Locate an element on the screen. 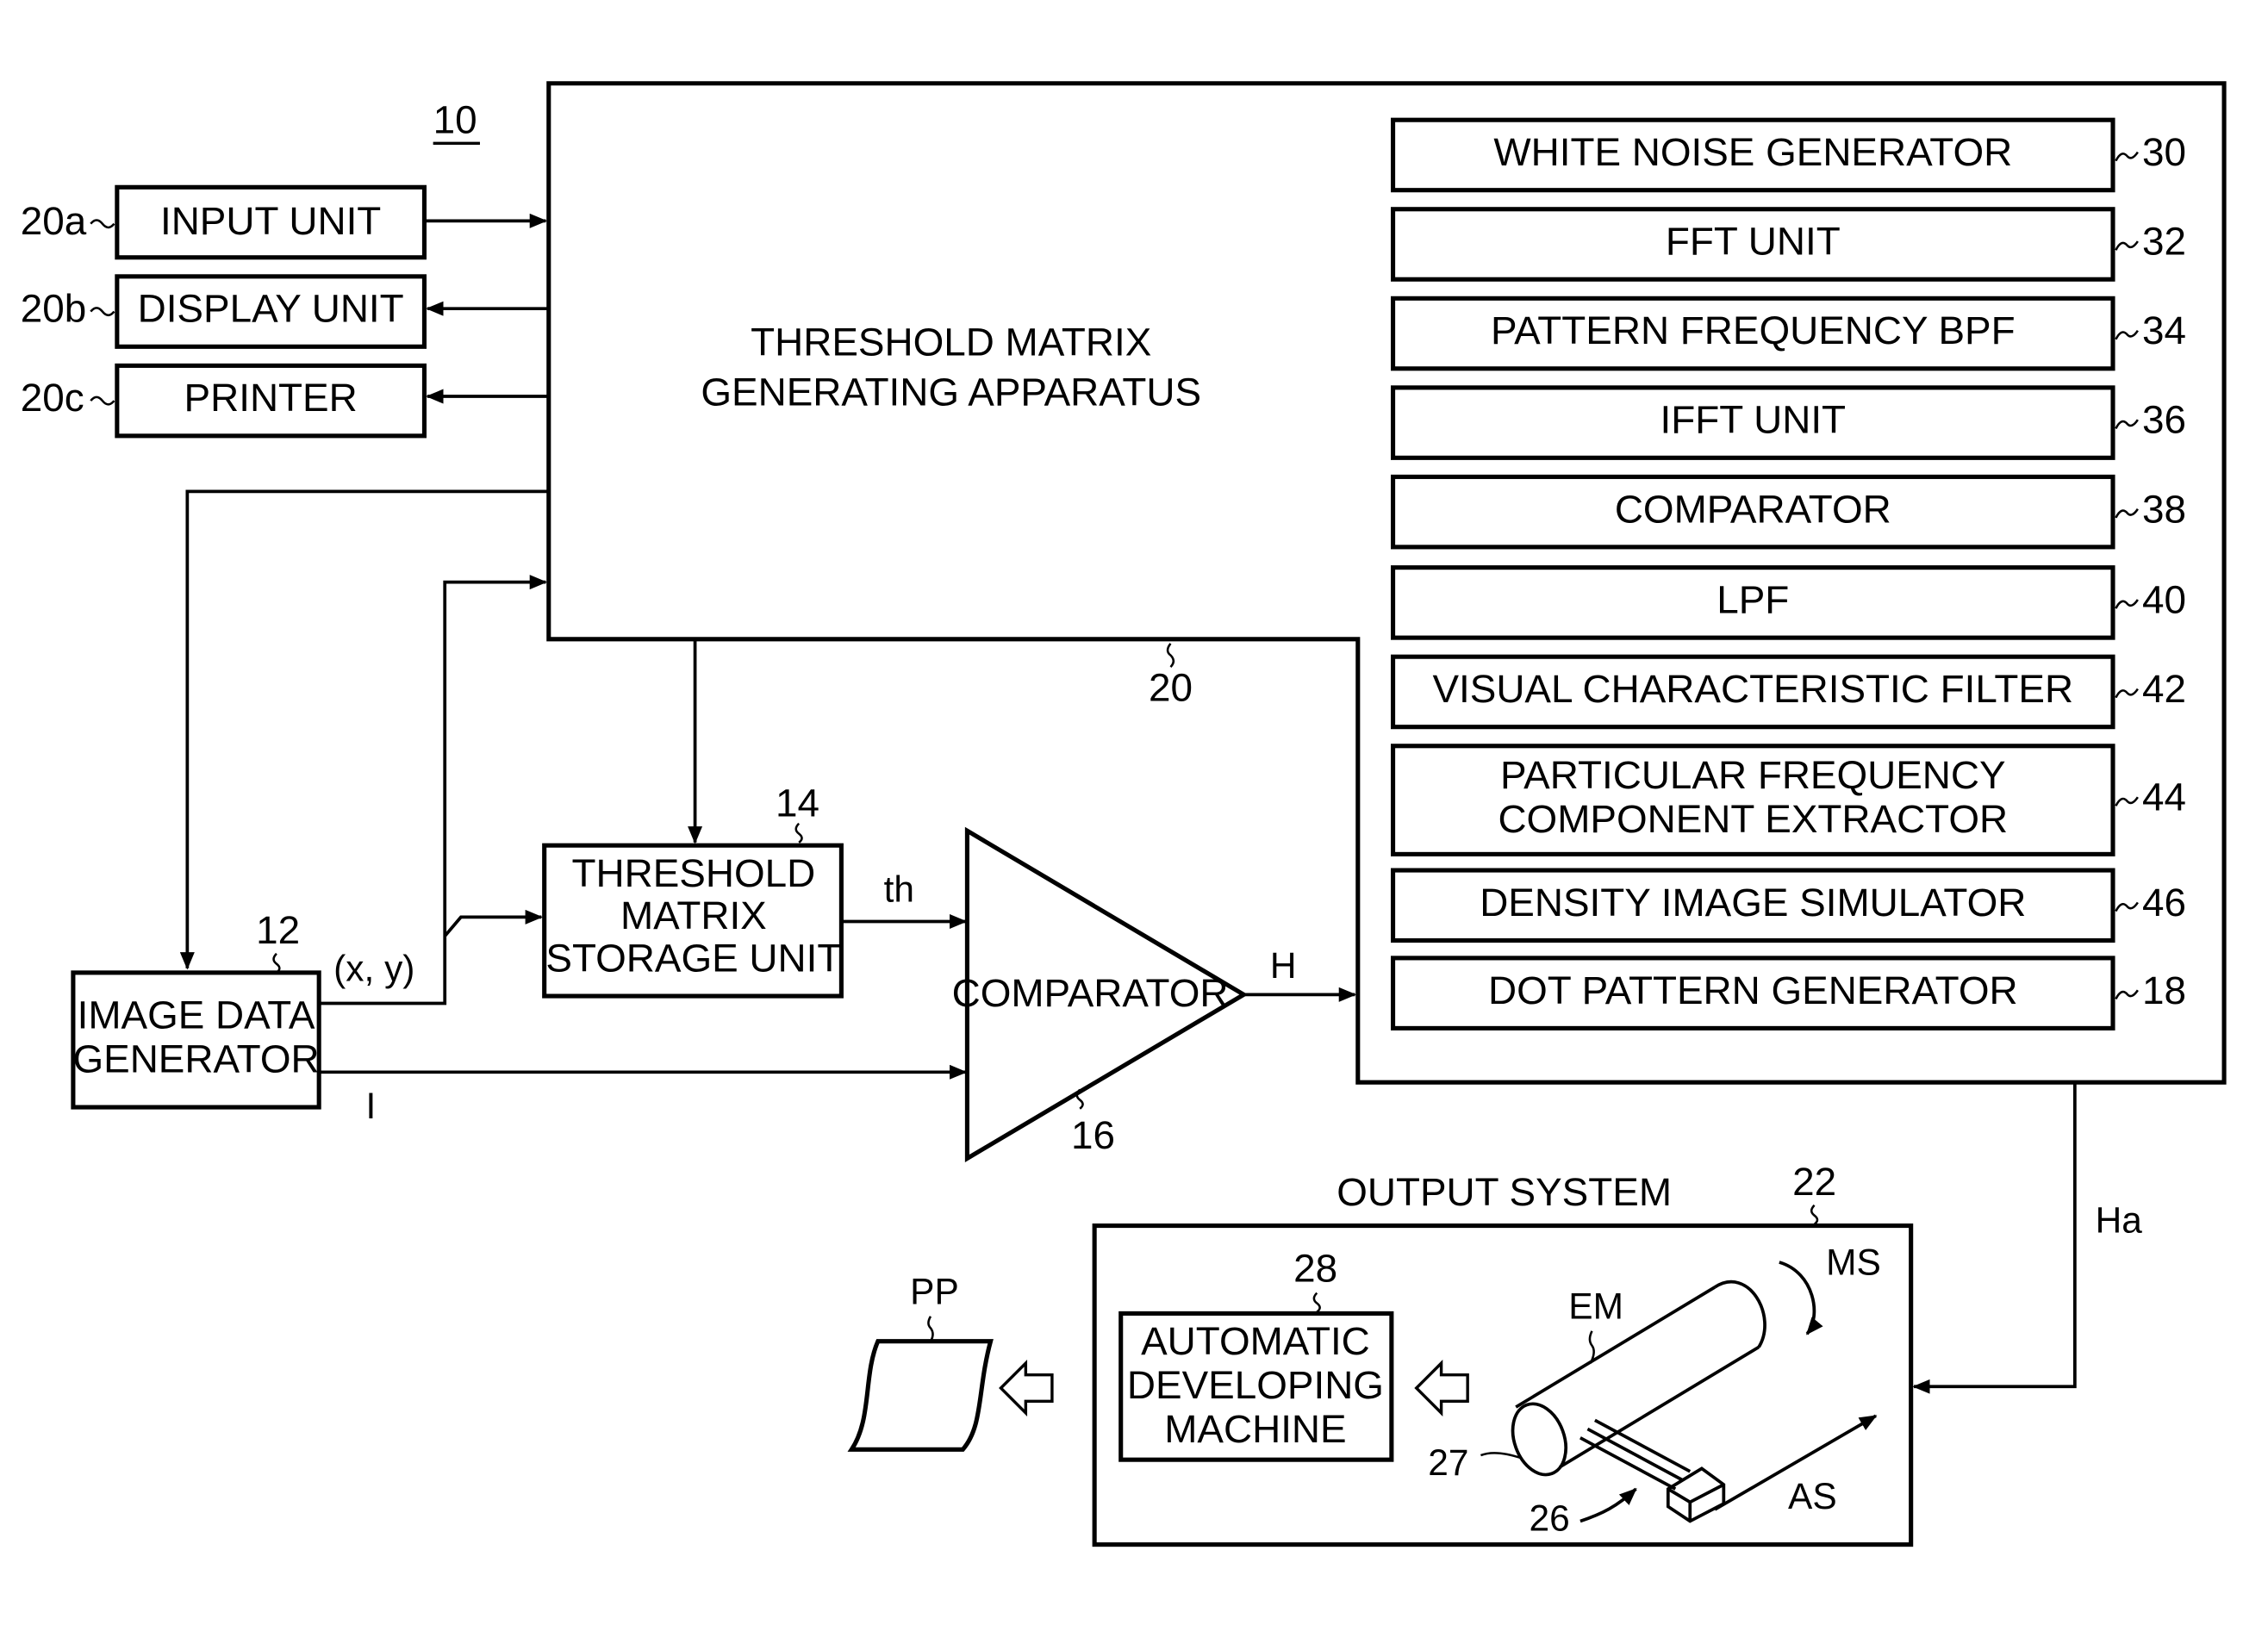  module-label: LPF is located at coordinates (1753, 600).